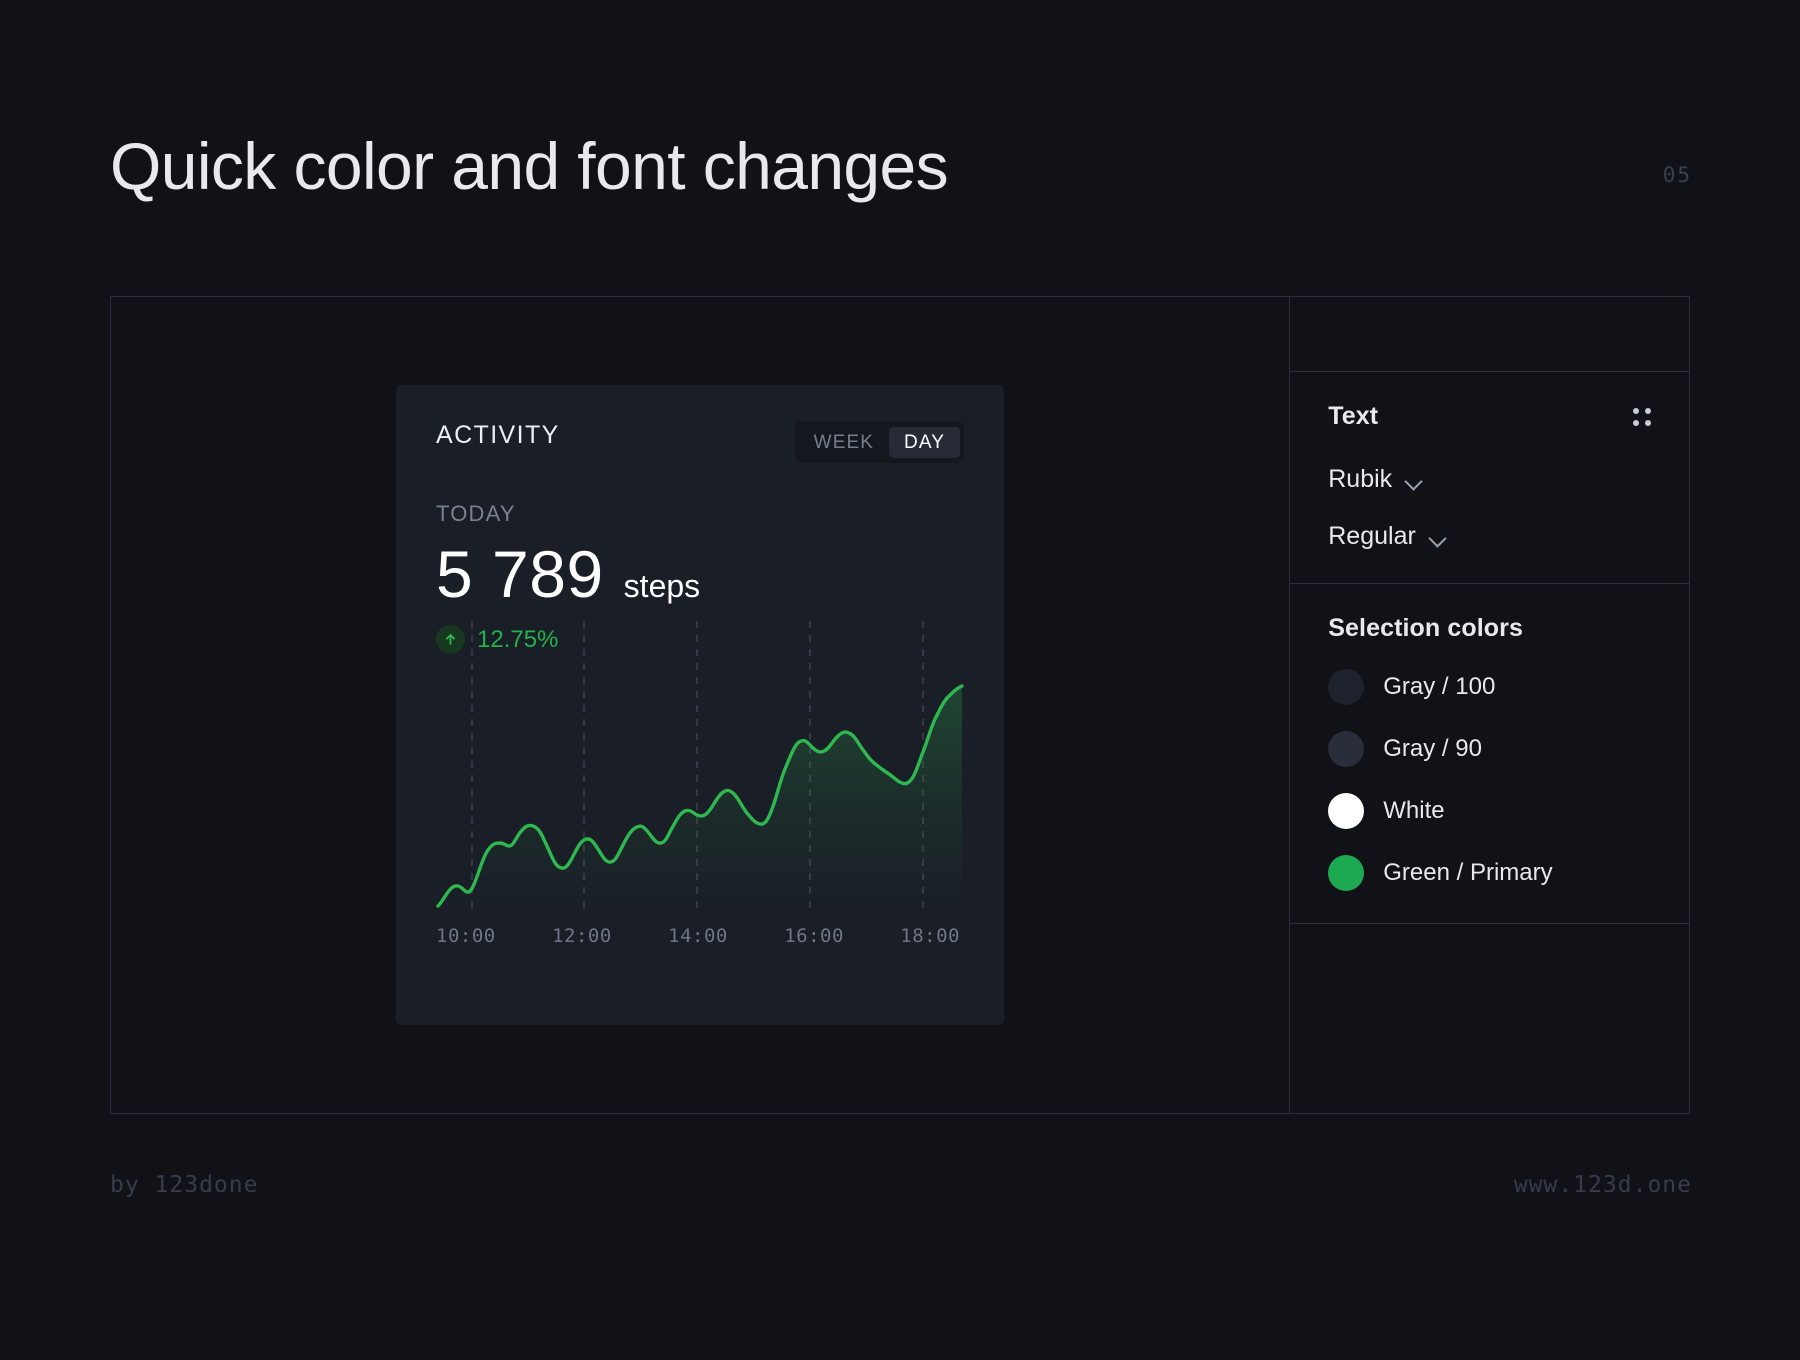 This screenshot has width=1800, height=1360. Describe the element at coordinates (582, 936) in the screenshot. I see `x-tick: 12:00` at that location.